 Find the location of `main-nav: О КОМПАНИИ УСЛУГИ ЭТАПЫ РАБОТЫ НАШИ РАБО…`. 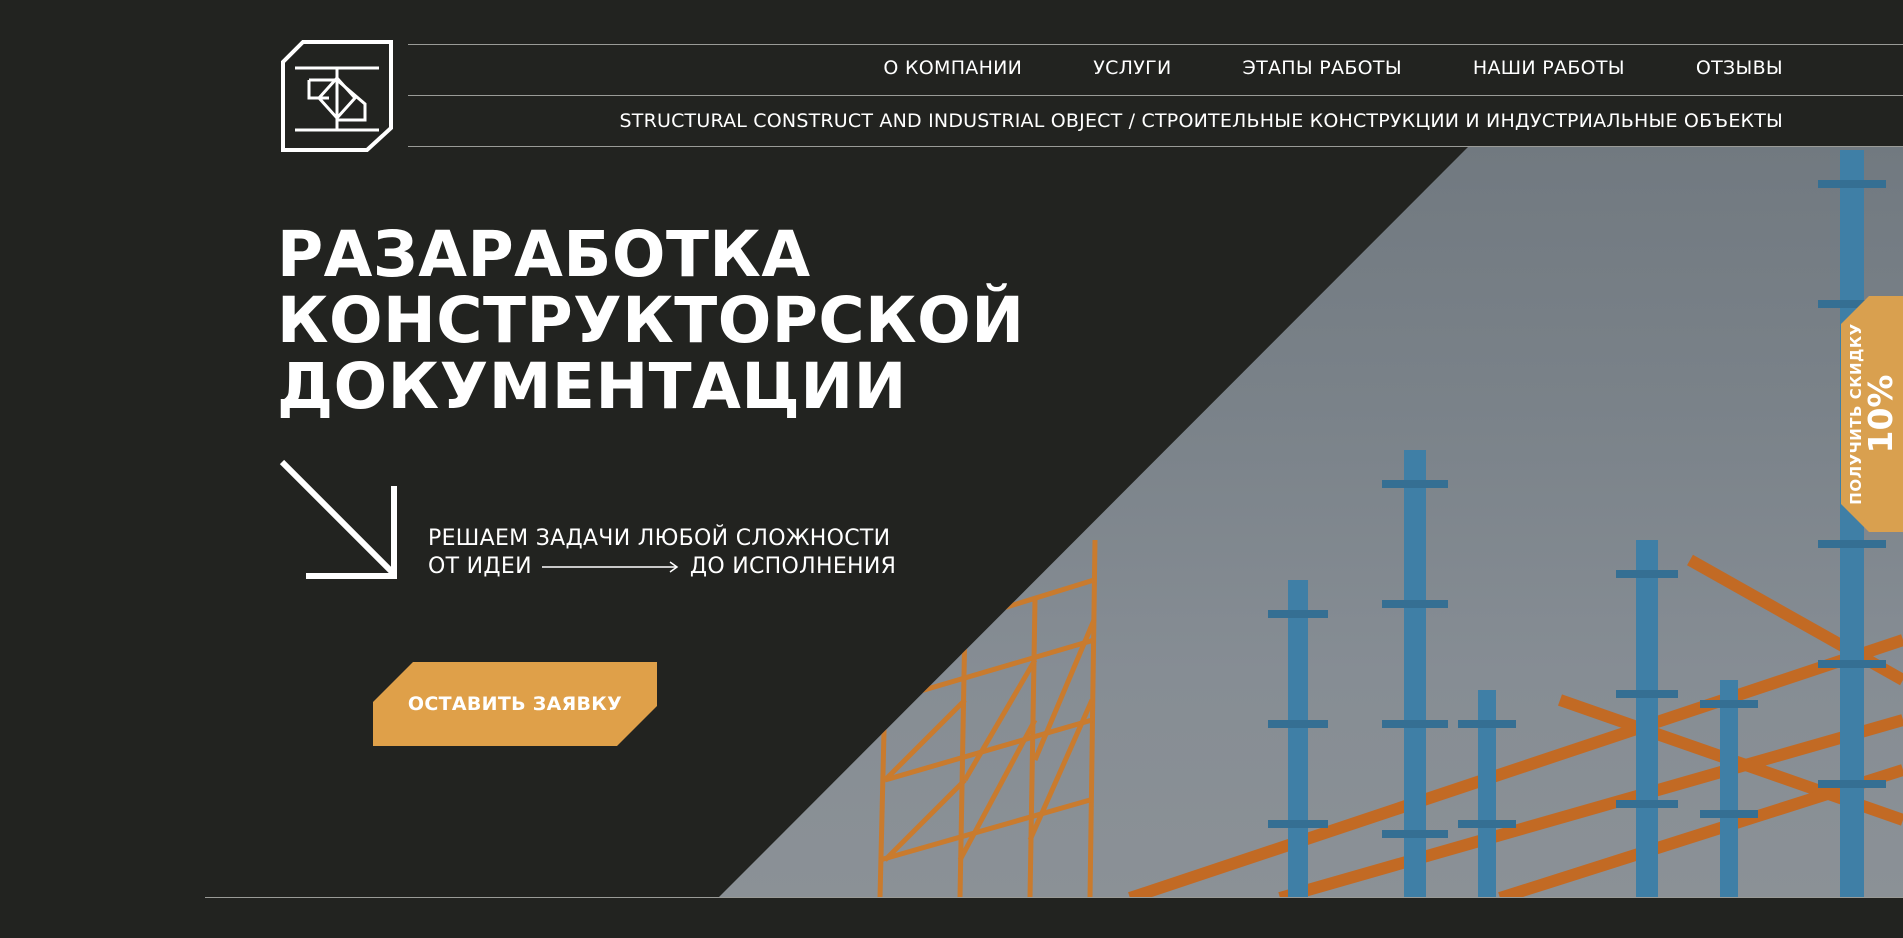

main-nav: О КОМПАНИИ УСЛУГИ ЭТАПЫ РАБОТЫ НАШИ РАБО… is located at coordinates (1333, 68).